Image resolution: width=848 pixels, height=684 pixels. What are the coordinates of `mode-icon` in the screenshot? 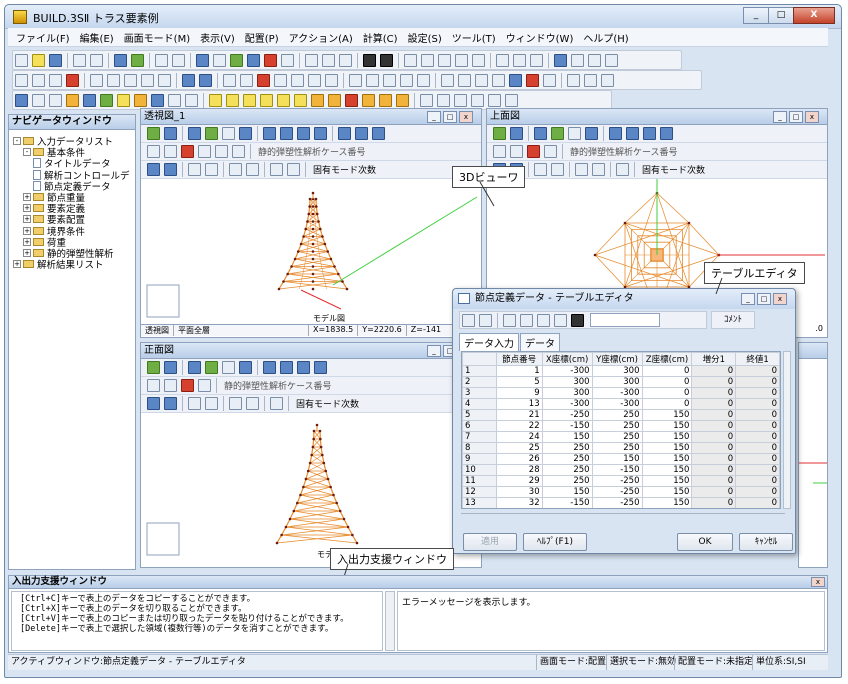 It's located at (276, 169).